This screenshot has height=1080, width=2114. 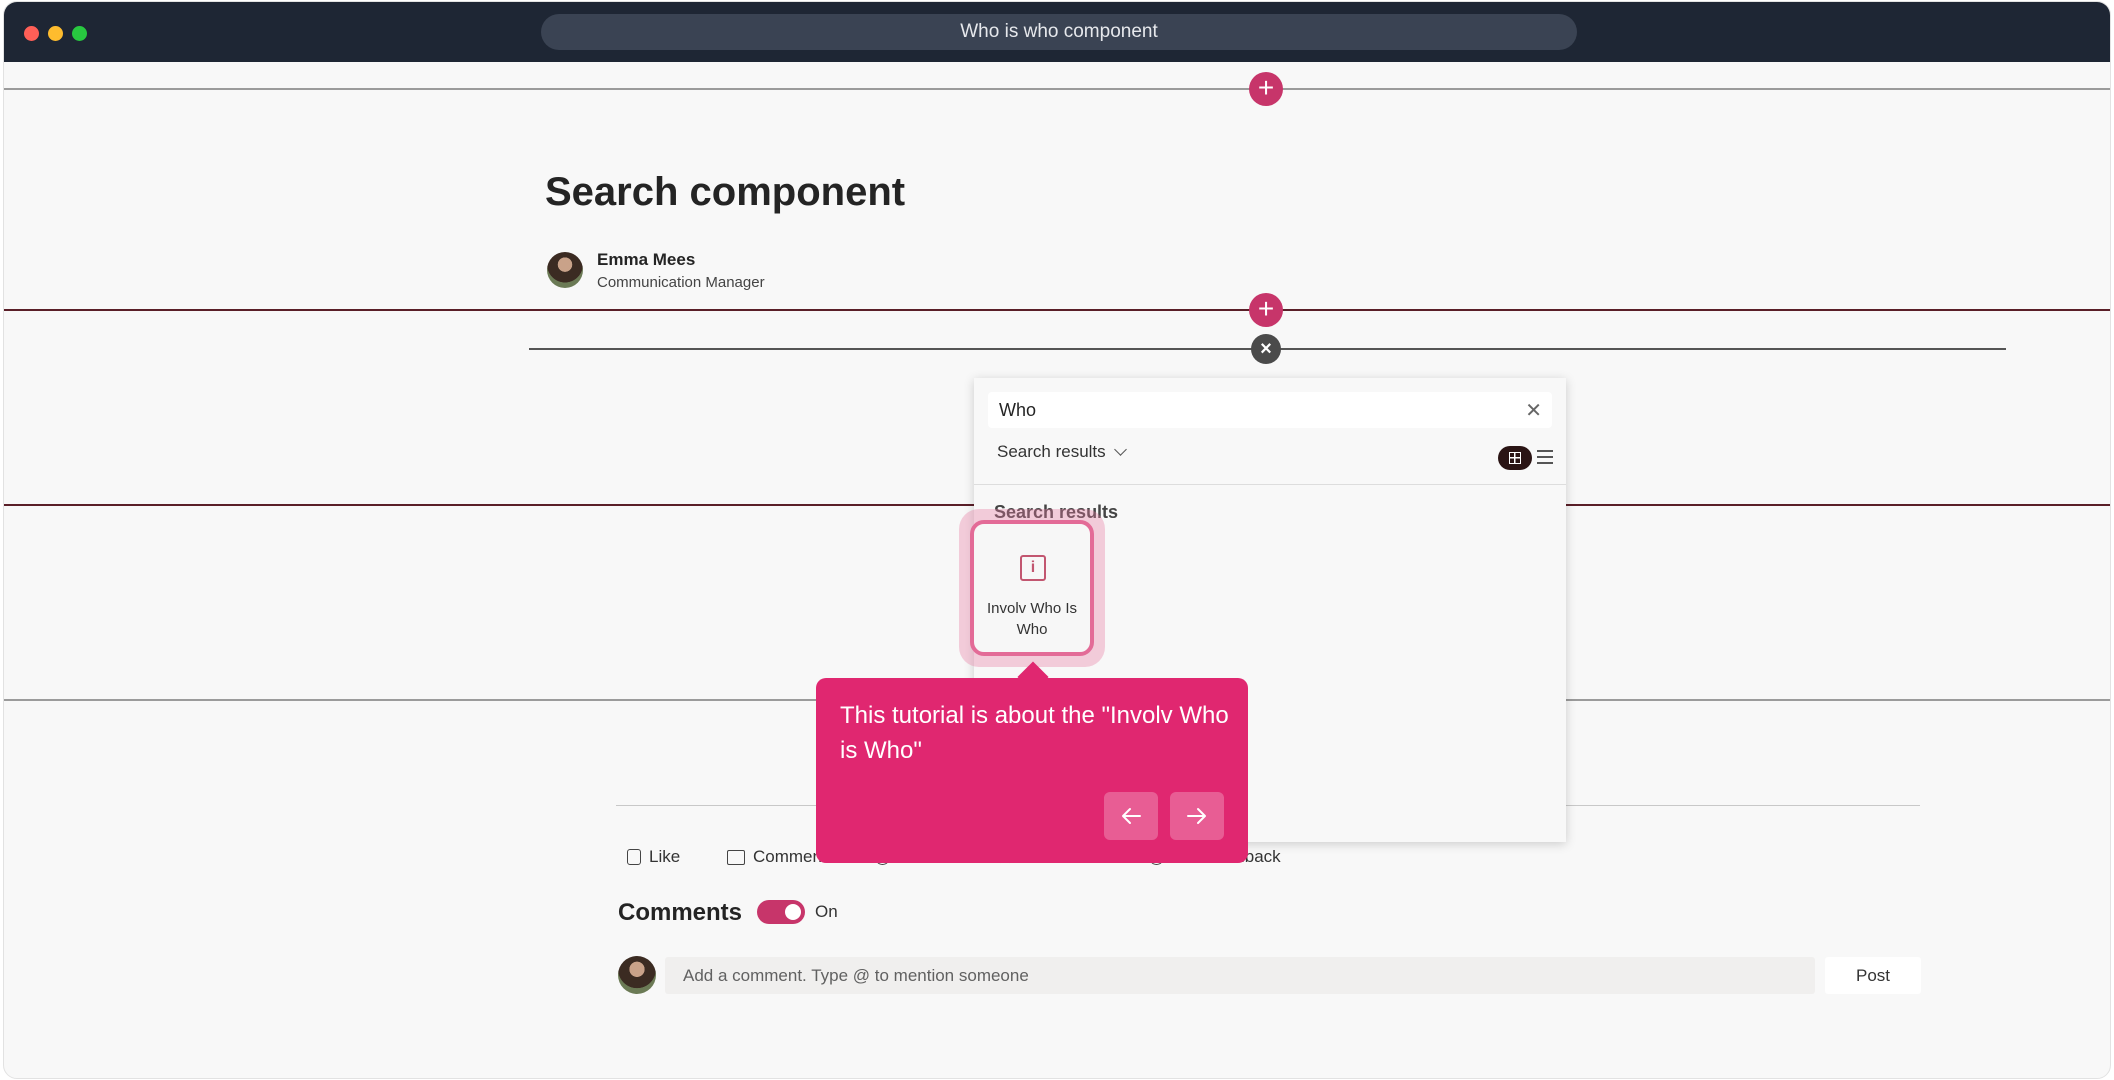 What do you see at coordinates (634, 857) in the screenshot?
I see `like-icon` at bounding box center [634, 857].